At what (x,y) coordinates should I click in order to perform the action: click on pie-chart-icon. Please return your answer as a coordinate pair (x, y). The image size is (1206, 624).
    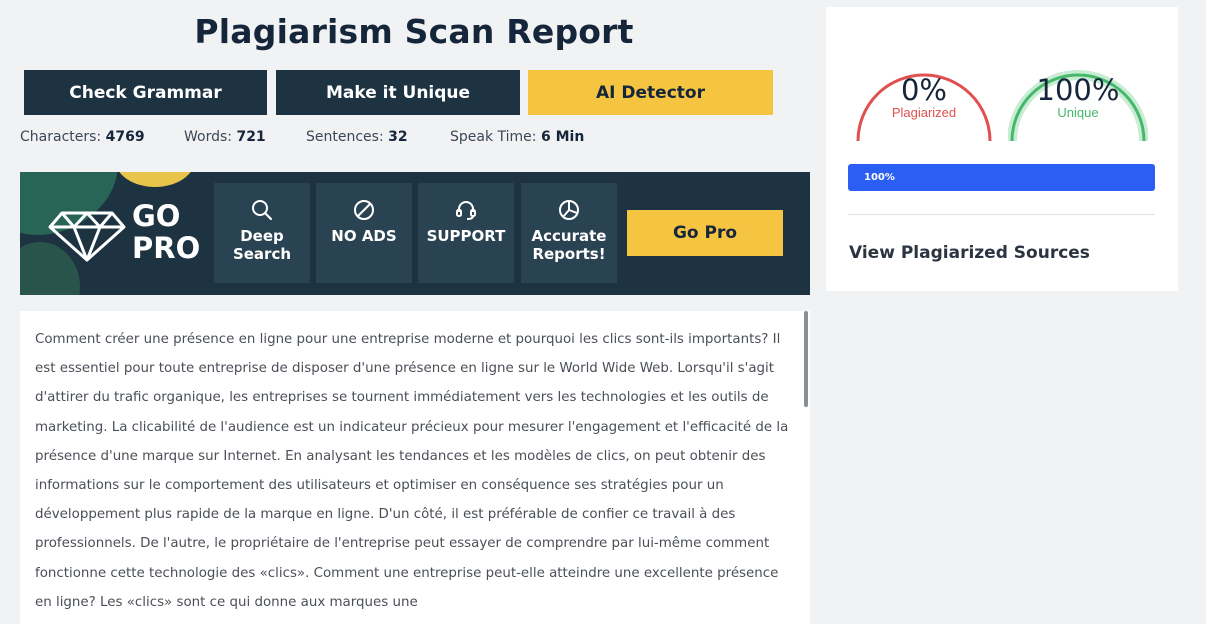
    Looking at the image, I should click on (569, 210).